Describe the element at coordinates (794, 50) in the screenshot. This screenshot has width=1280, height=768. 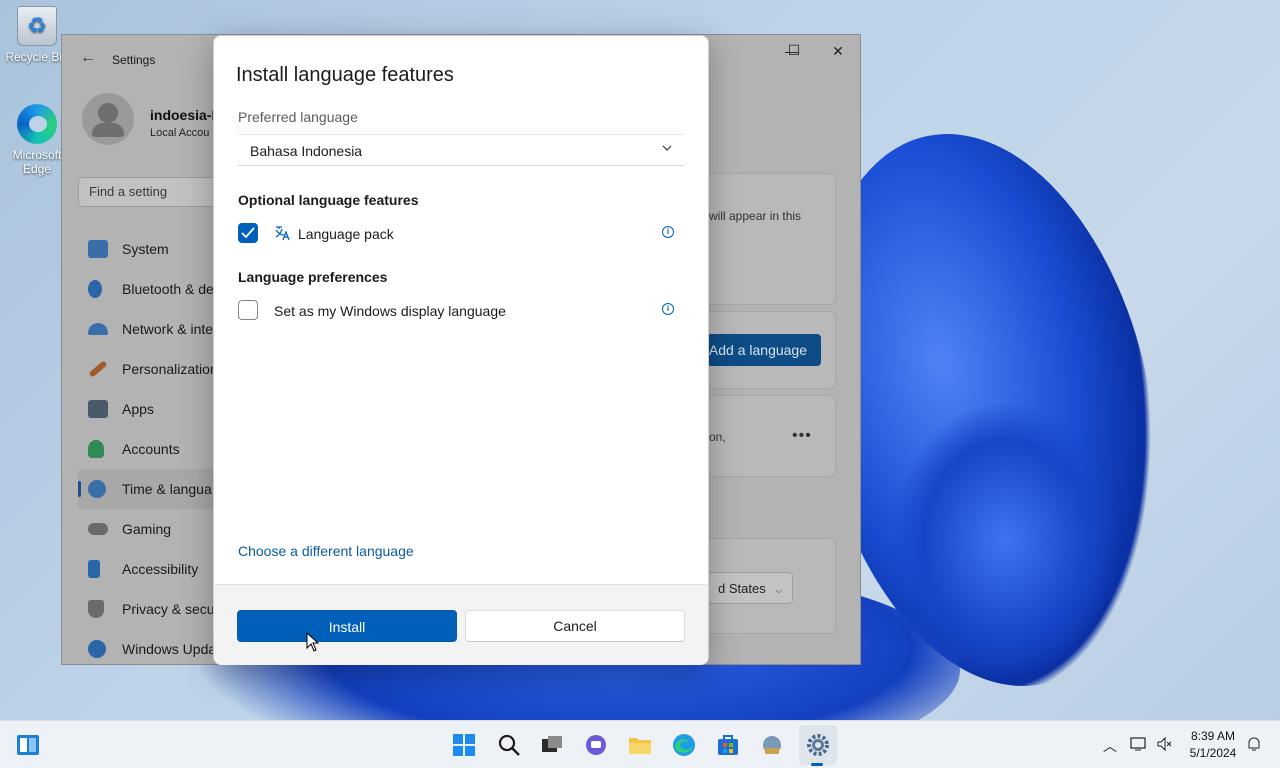
I see `maximize-icon: ☐` at that location.